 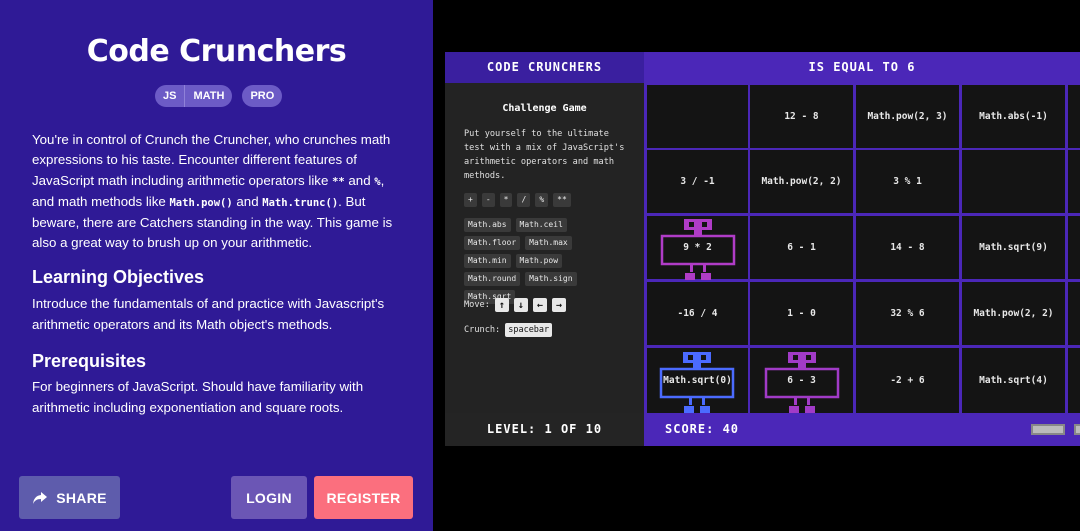 I want to click on method-chip: Math.sign, so click(x=551, y=279).